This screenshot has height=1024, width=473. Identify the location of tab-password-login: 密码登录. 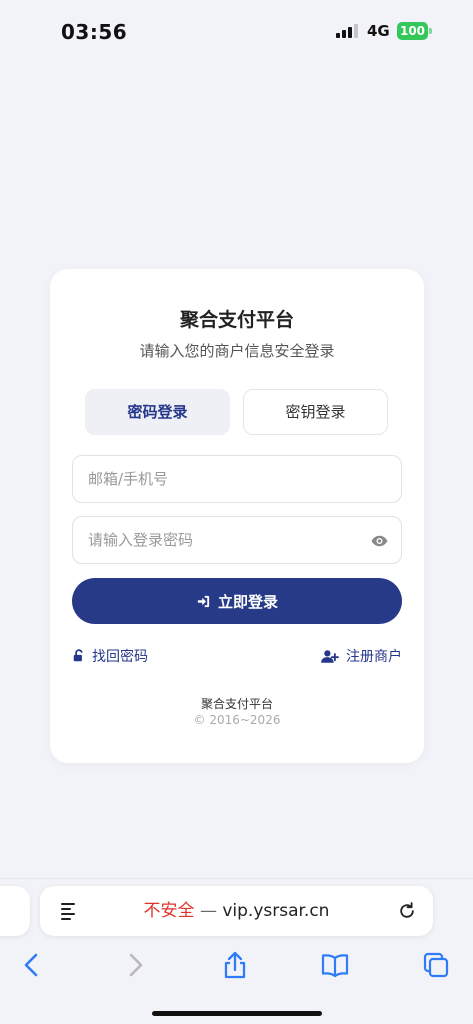
(157, 412).